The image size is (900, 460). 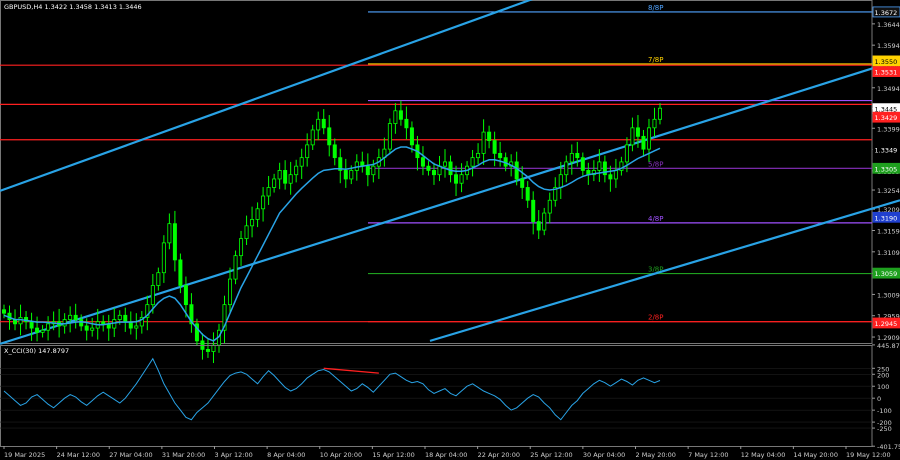 What do you see at coordinates (36, 351) in the screenshot?
I see `cci-title: X_CCI(30) 147.8797` at bounding box center [36, 351].